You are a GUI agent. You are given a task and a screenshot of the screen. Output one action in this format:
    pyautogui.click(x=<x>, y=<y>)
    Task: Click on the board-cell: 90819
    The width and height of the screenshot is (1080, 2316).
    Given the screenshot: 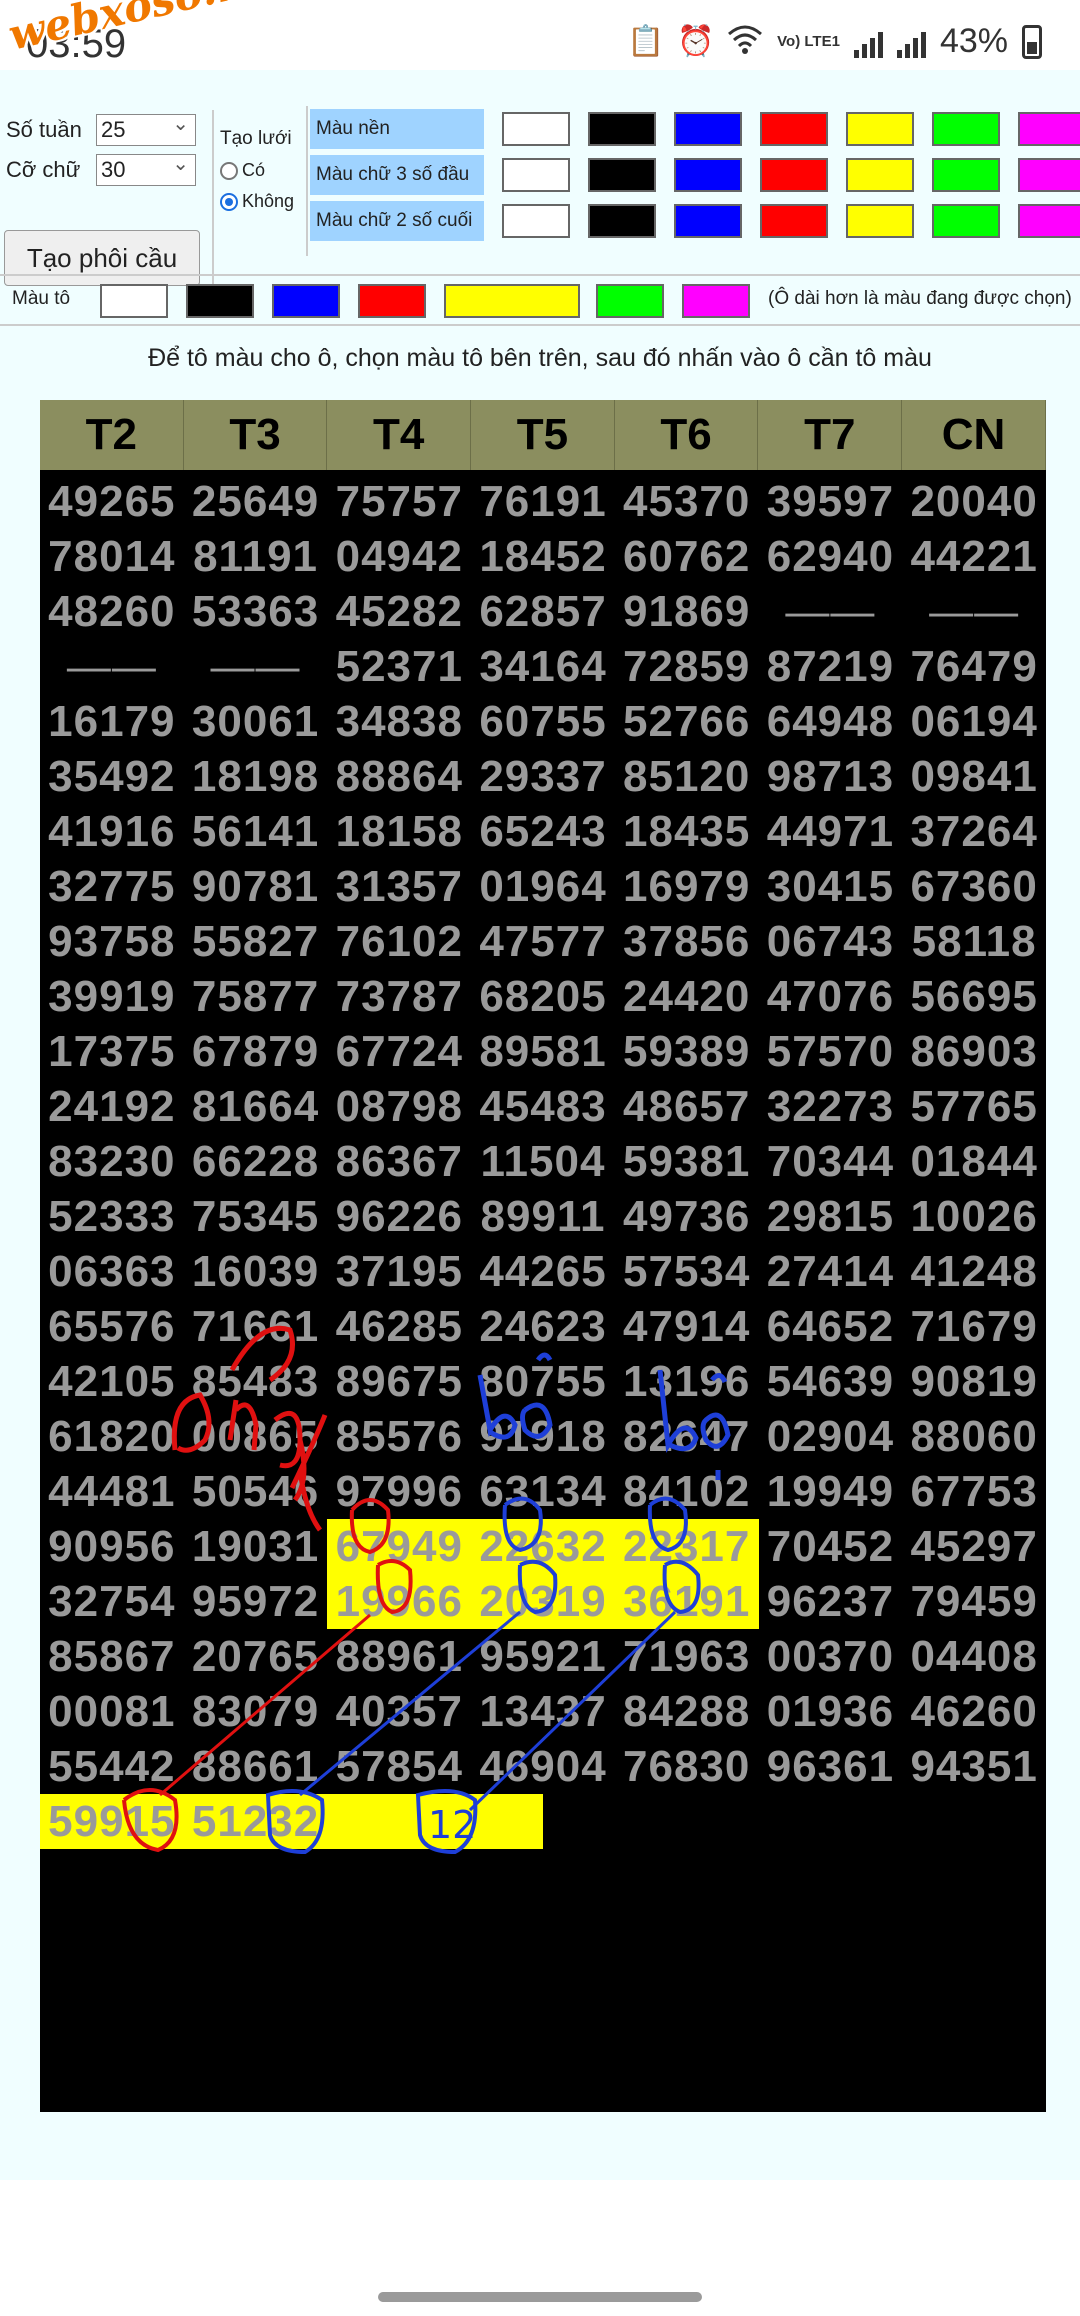 What is the action you would take?
    pyautogui.click(x=974, y=1381)
    